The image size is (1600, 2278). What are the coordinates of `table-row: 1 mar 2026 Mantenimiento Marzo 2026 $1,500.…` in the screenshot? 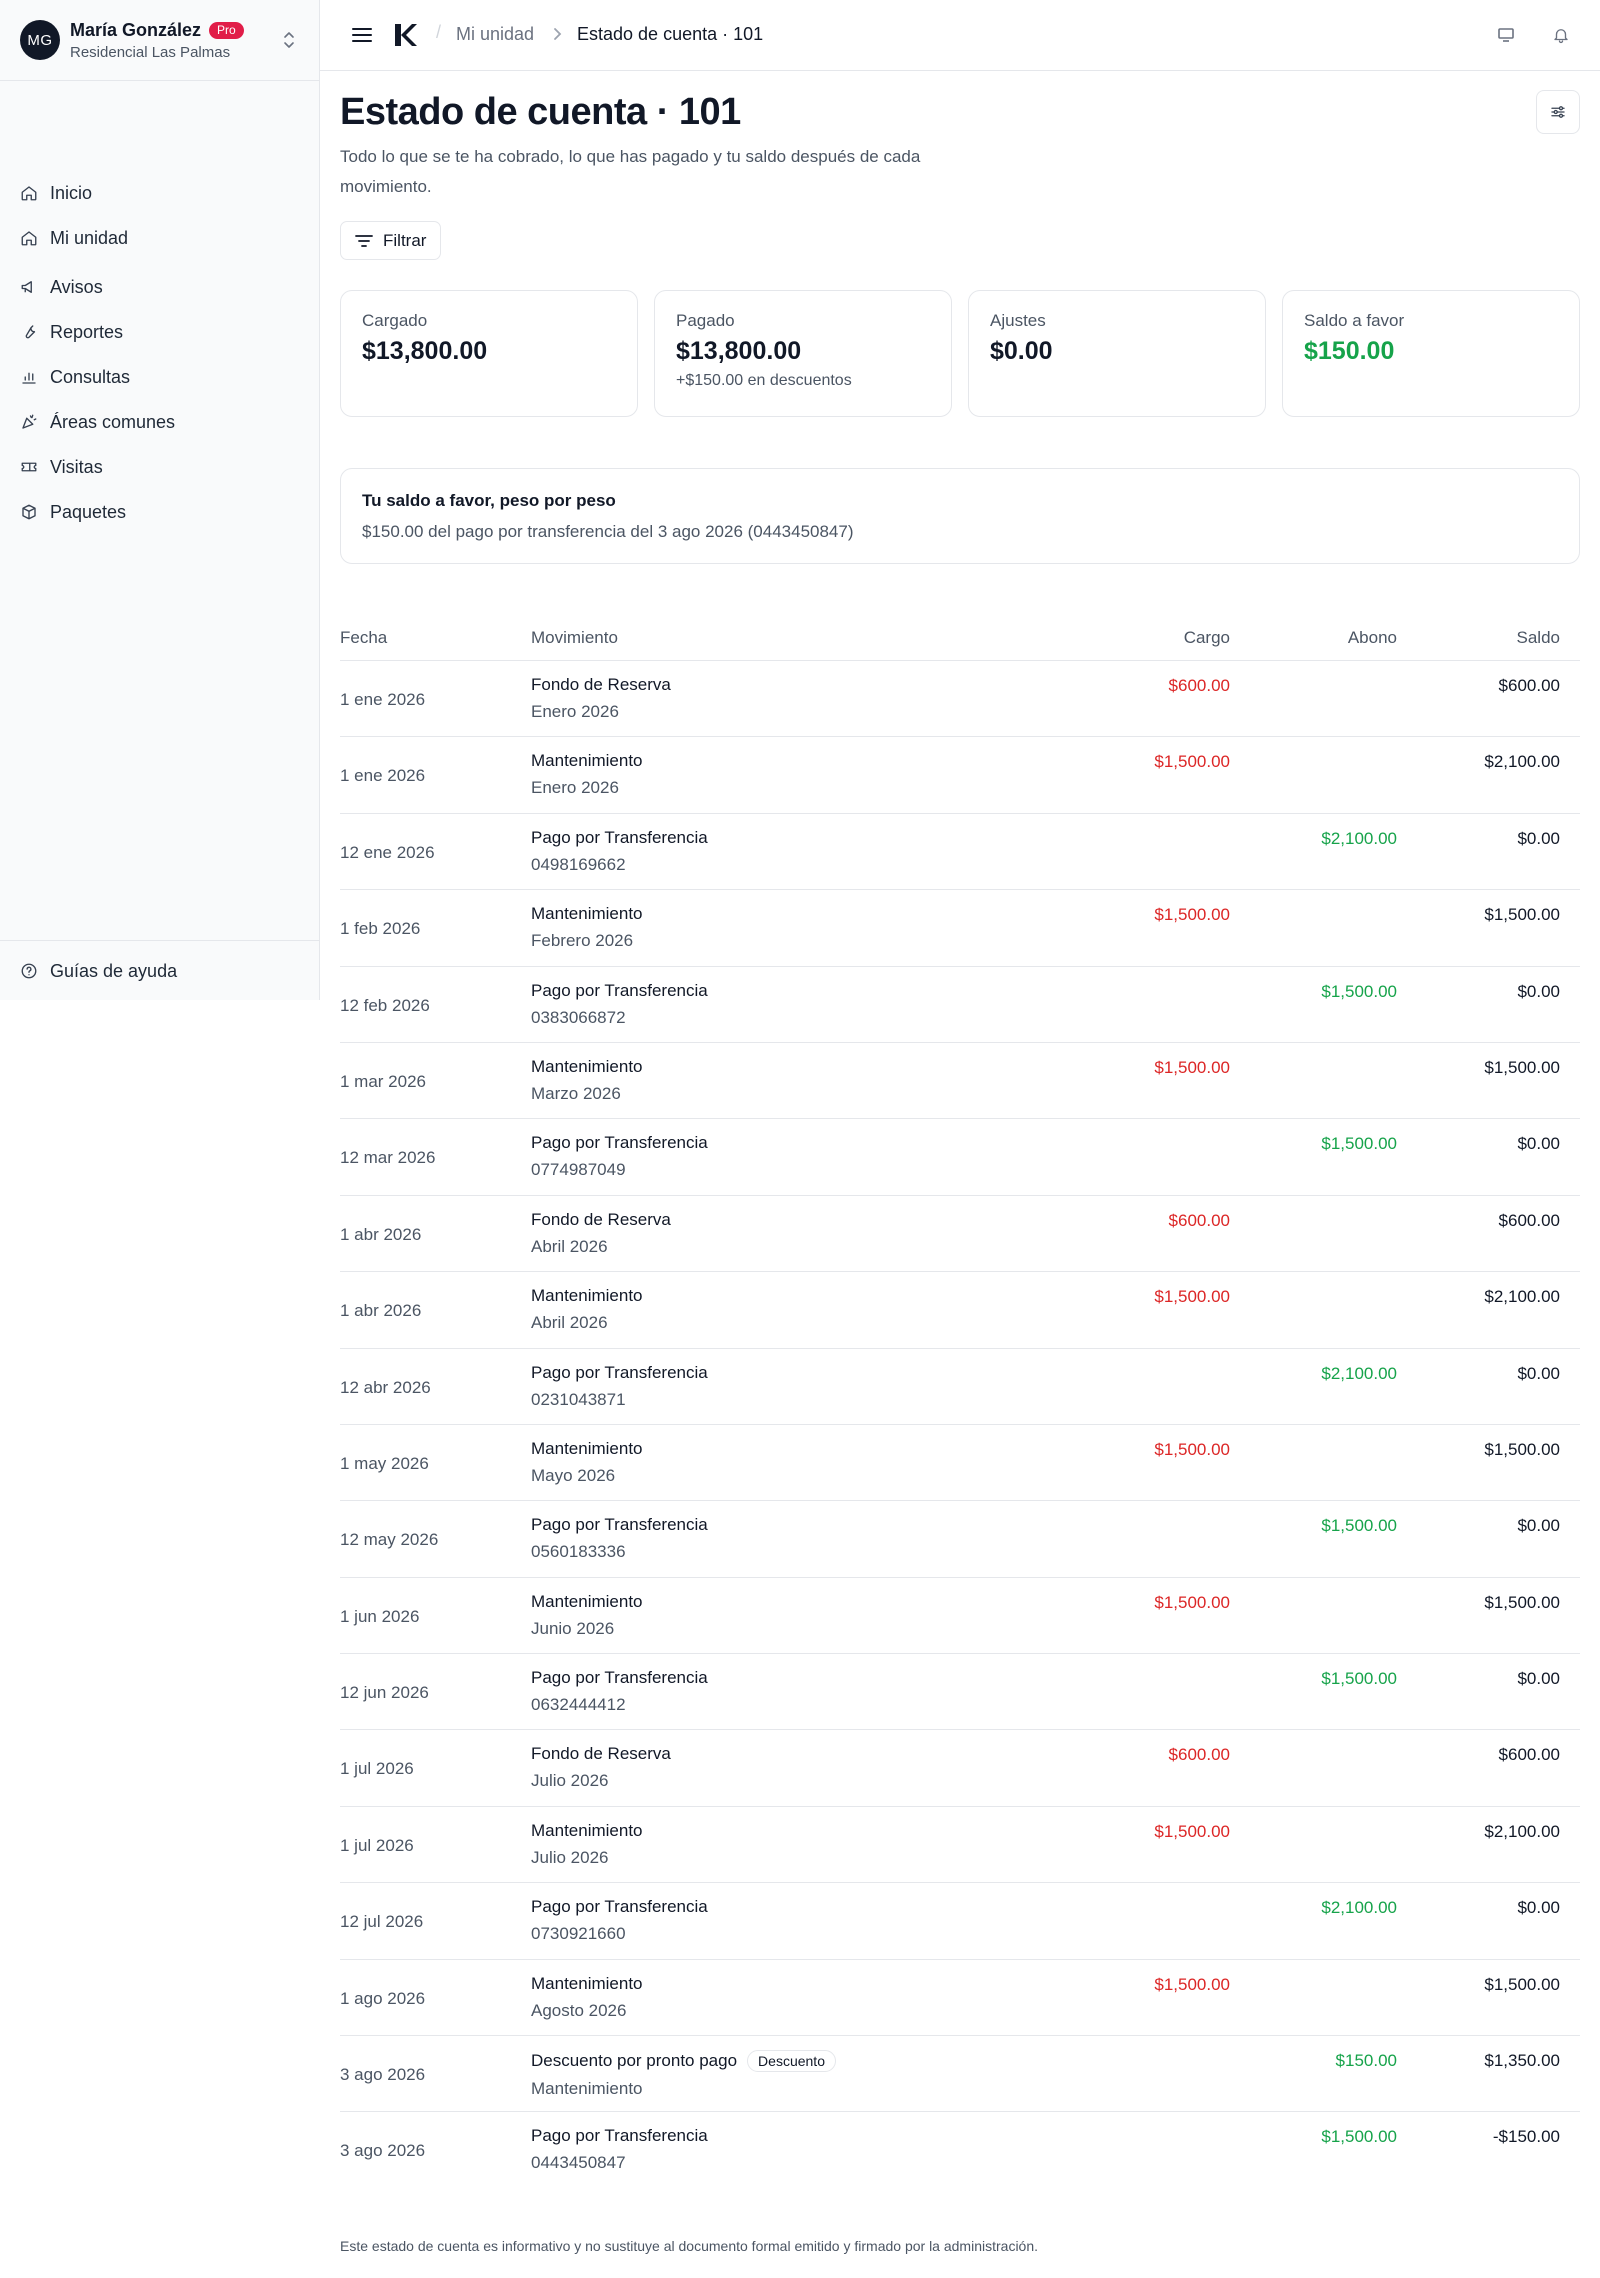 It's located at (960, 1081).